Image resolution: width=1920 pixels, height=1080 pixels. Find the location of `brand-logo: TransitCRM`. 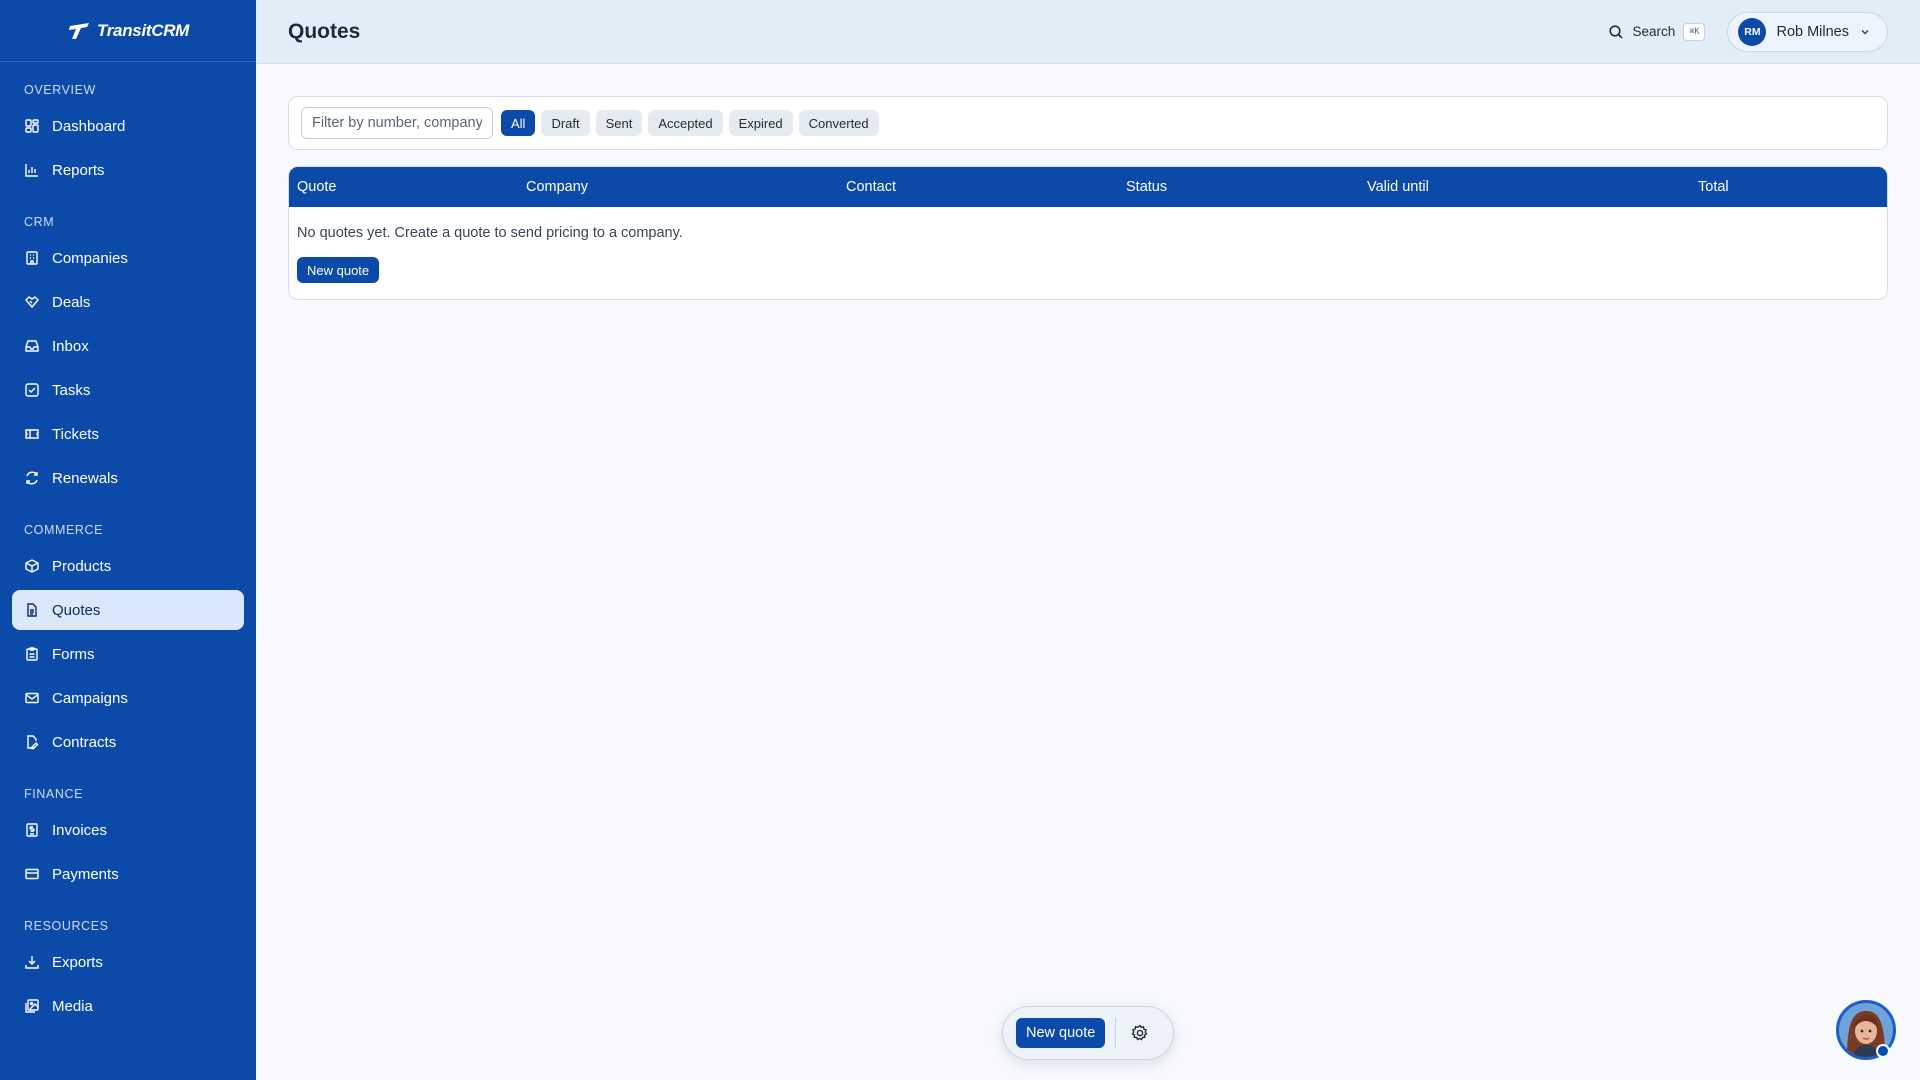

brand-logo: TransitCRM is located at coordinates (128, 31).